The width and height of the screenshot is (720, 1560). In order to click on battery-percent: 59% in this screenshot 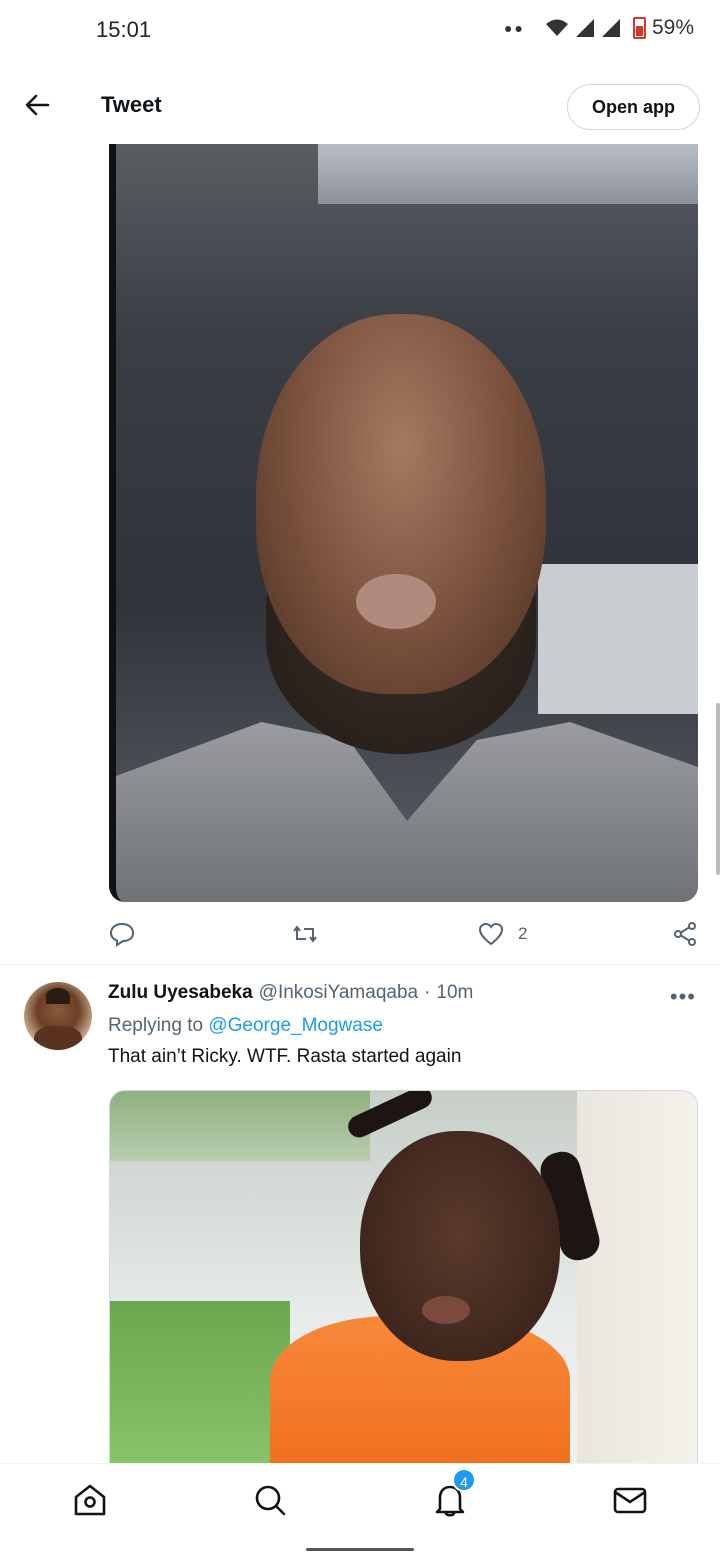, I will do `click(672, 27)`.